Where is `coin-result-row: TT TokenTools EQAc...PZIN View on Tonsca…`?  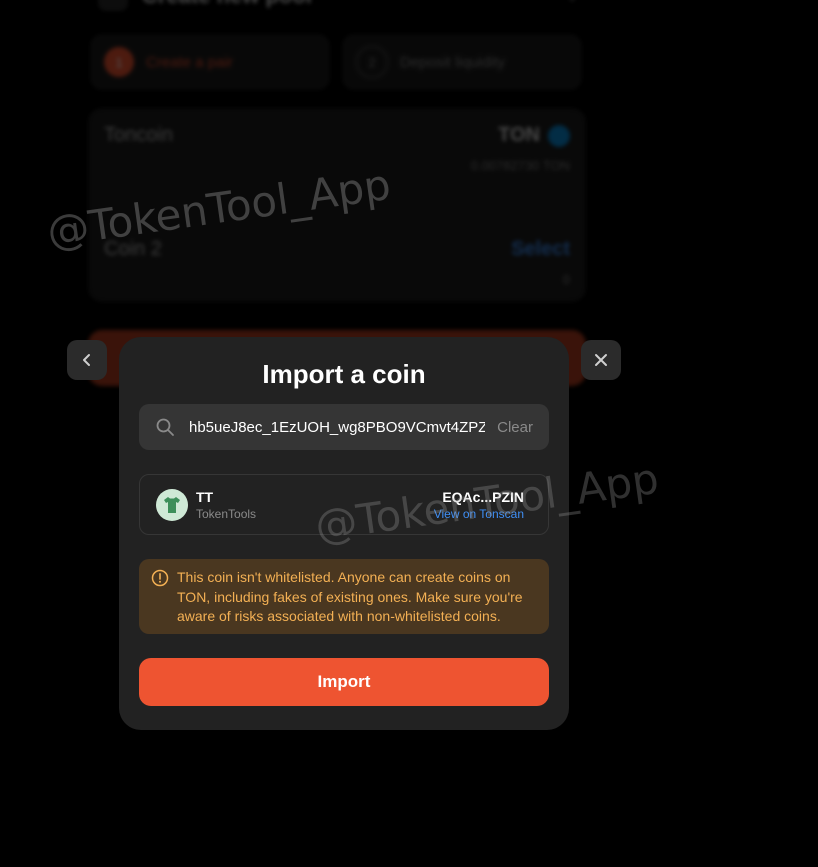 coin-result-row: TT TokenTools EQAc...PZIN View on Tonsca… is located at coordinates (344, 504).